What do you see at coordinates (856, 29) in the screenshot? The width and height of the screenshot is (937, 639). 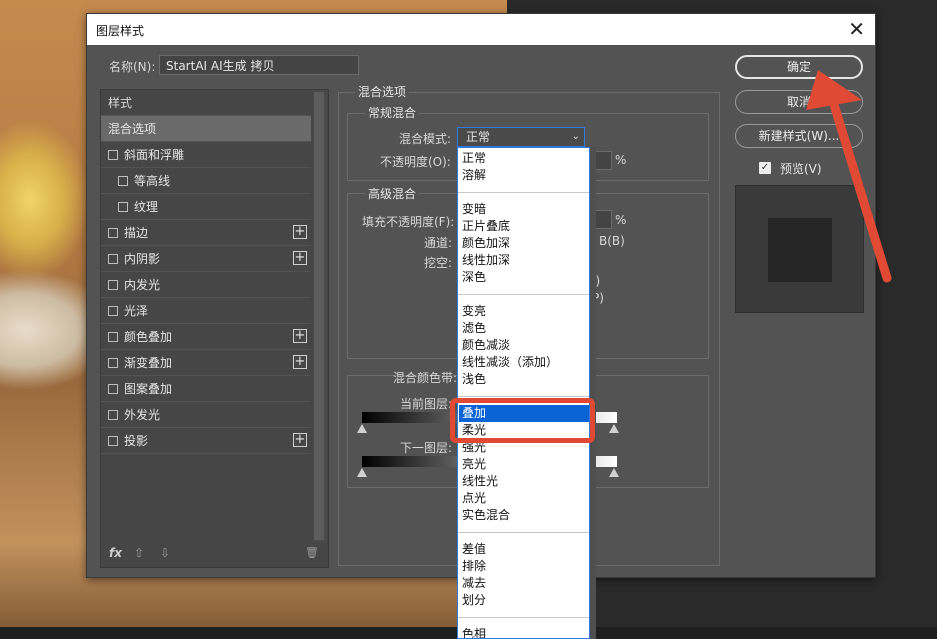 I see `close-icon: ✕` at bounding box center [856, 29].